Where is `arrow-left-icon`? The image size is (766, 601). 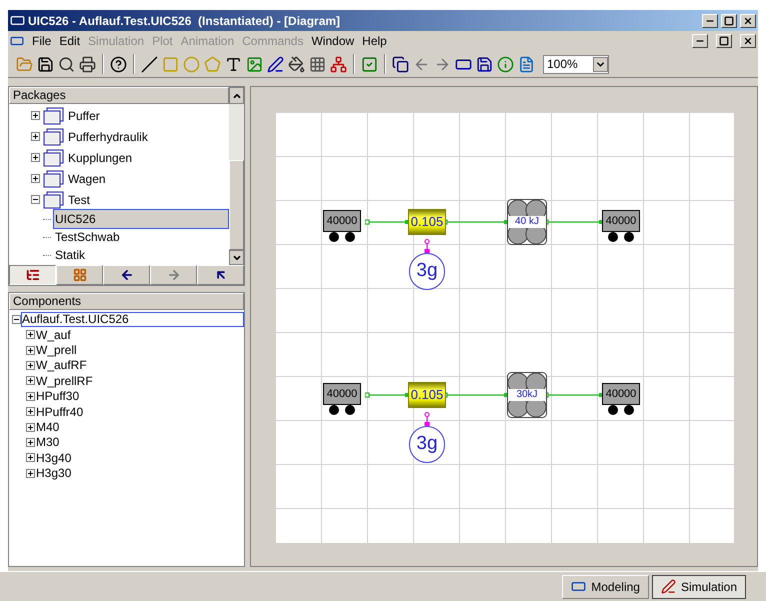 arrow-left-icon is located at coordinates (127, 275).